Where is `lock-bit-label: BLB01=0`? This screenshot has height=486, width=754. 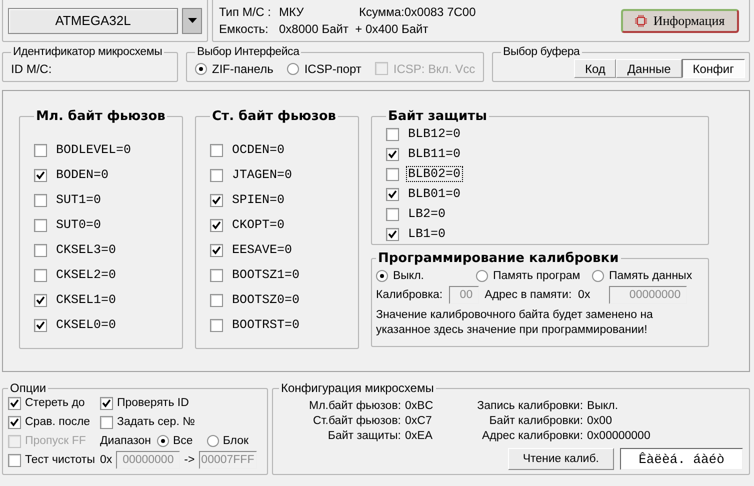
lock-bit-label: BLB01=0 is located at coordinates (434, 194).